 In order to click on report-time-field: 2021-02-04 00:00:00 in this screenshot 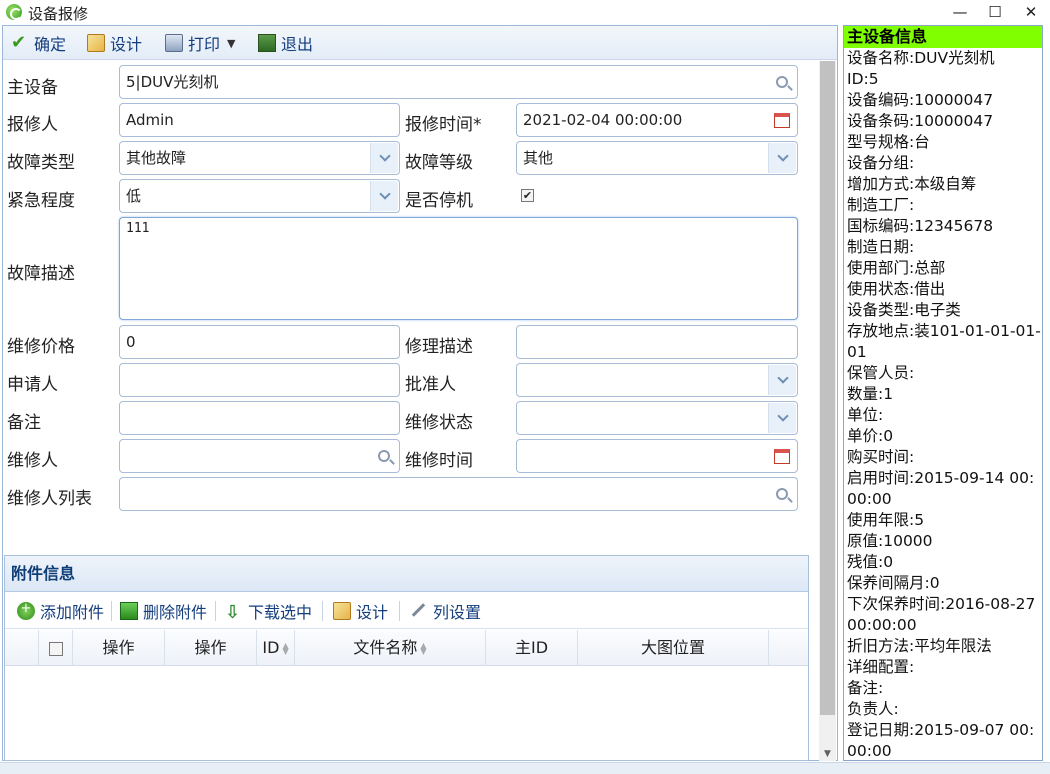, I will do `click(657, 120)`.